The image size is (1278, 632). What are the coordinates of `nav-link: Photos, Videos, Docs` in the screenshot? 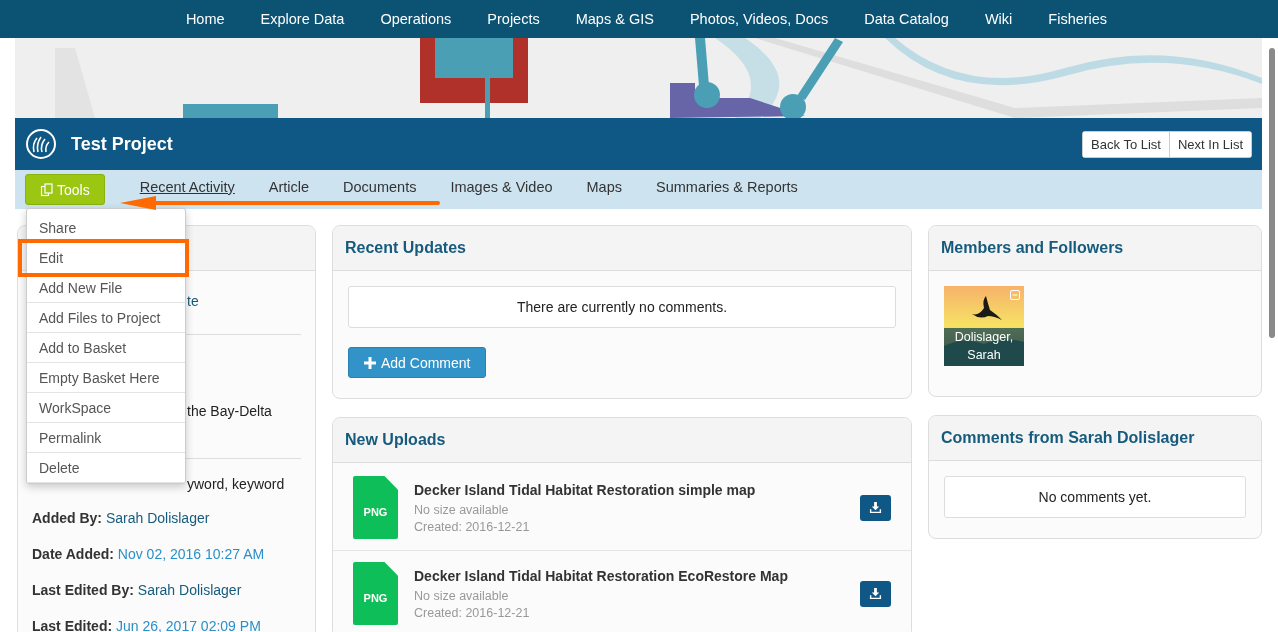 It's located at (759, 19).